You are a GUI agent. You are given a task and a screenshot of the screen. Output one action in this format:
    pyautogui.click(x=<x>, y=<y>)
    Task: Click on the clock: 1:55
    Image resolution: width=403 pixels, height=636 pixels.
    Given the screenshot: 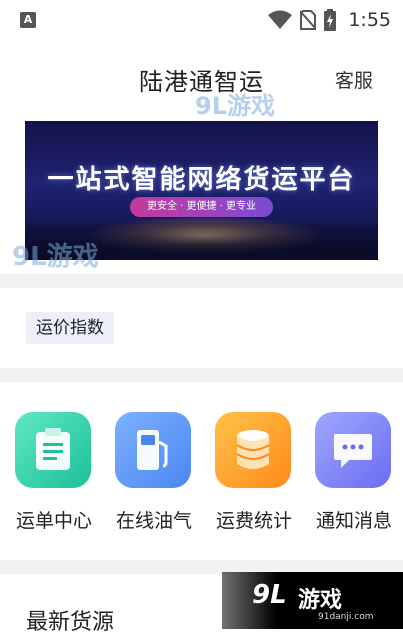 What is the action you would take?
    pyautogui.click(x=369, y=20)
    